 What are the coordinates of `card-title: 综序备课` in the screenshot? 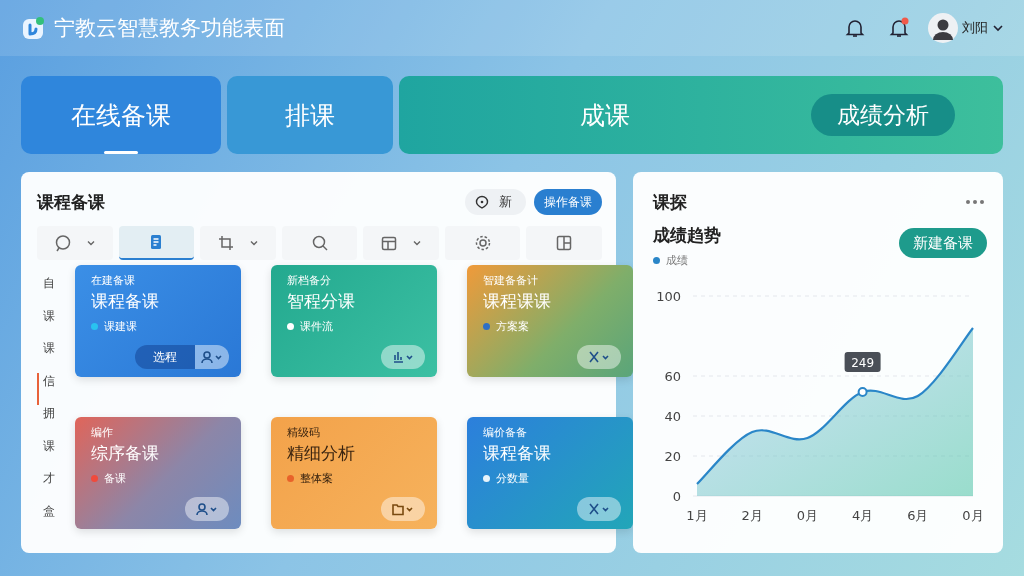 It's located at (125, 453).